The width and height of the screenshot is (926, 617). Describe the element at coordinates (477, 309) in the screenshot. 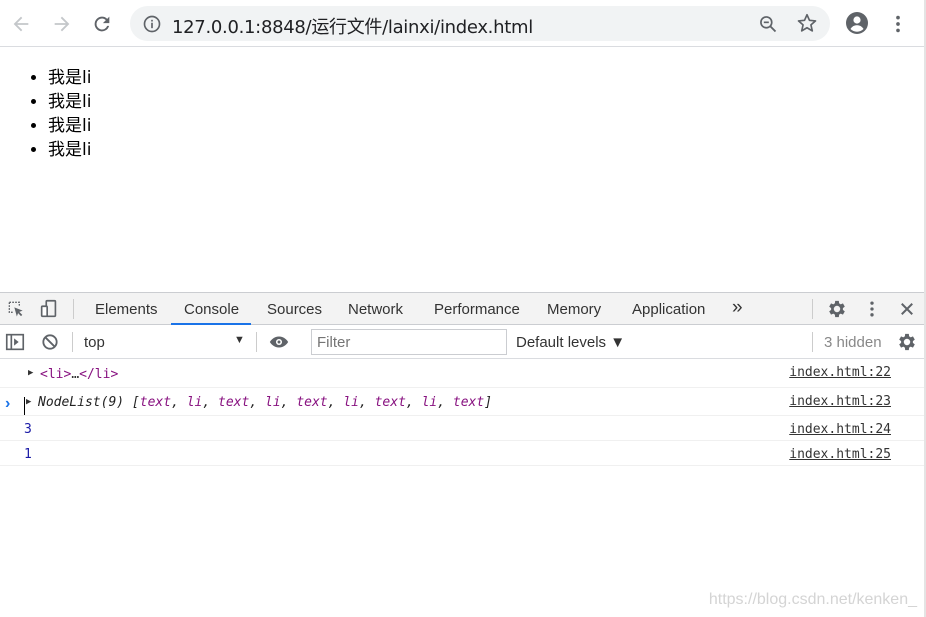

I see `tab-performance: Performance` at that location.